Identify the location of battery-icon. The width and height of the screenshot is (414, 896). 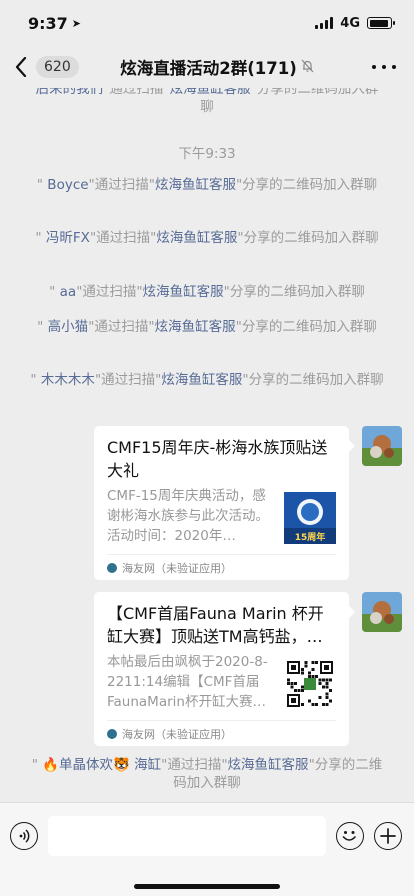
(381, 23).